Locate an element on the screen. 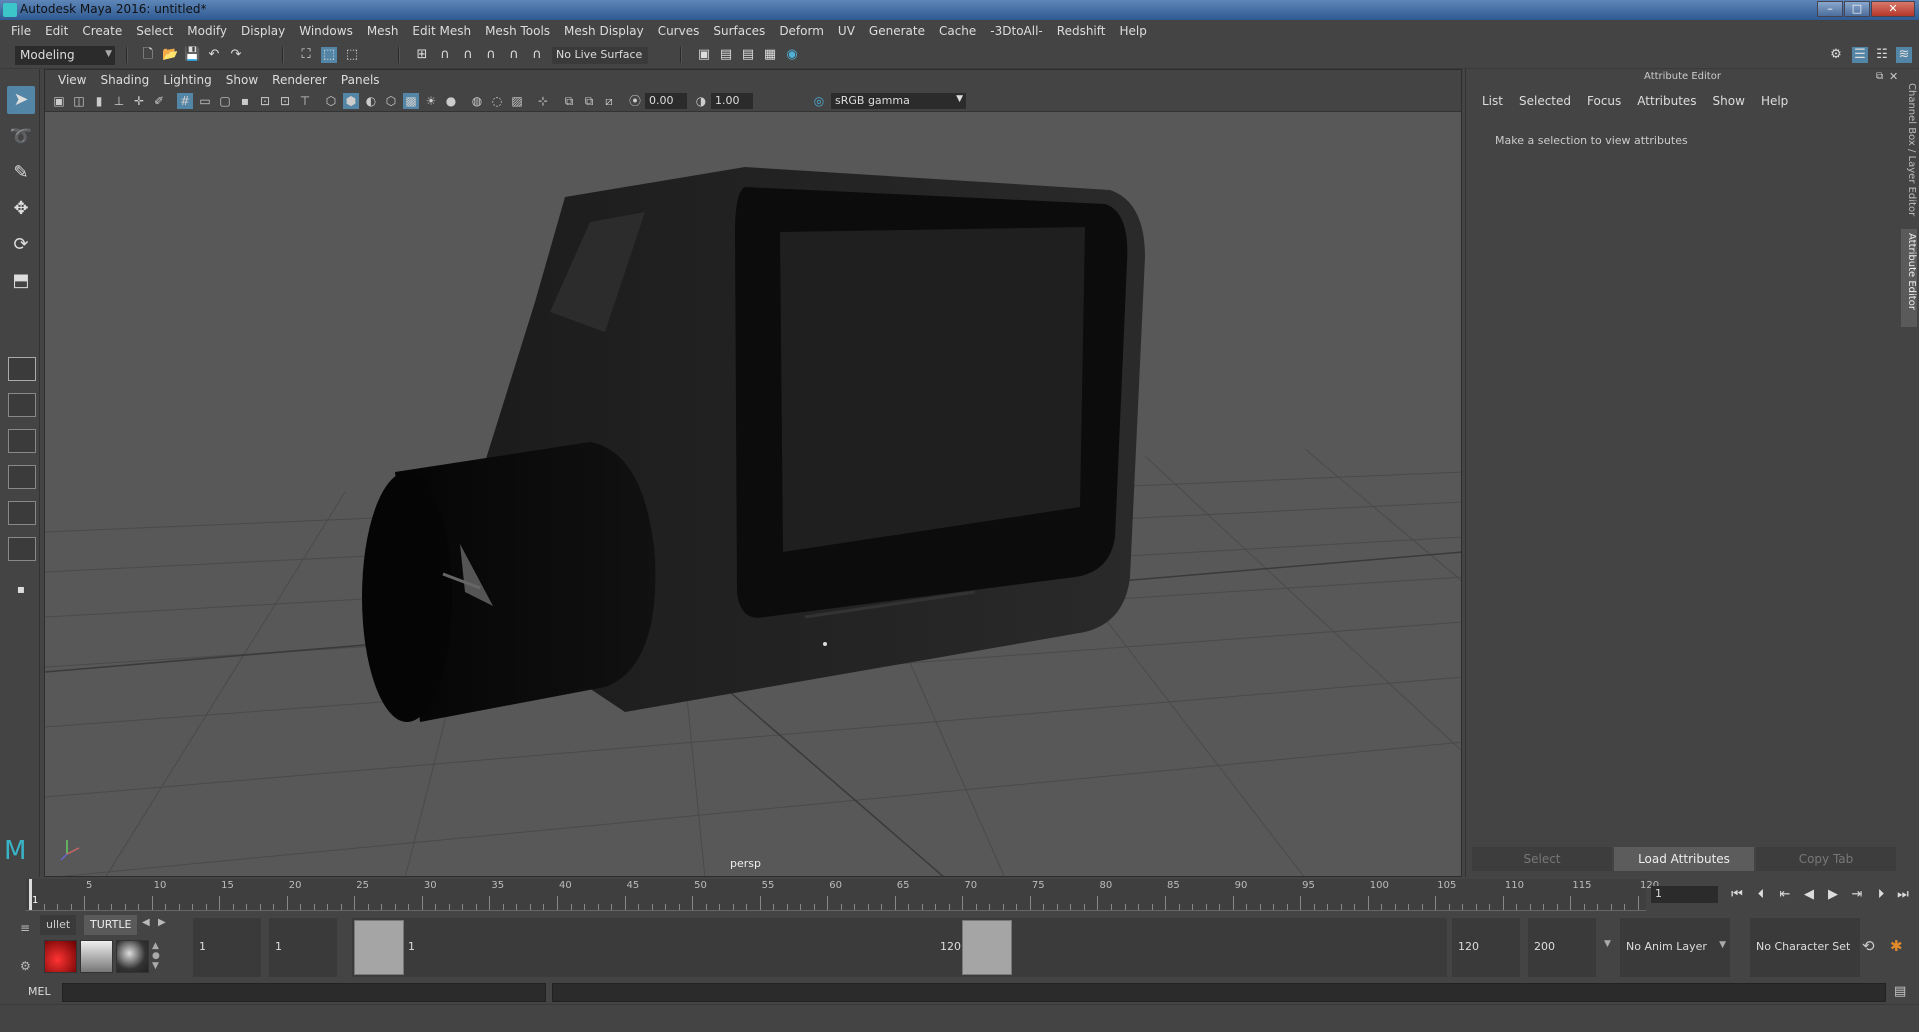 Image resolution: width=1919 pixels, height=1032 pixels. gamma-field: 1.00 is located at coordinates (732, 101).